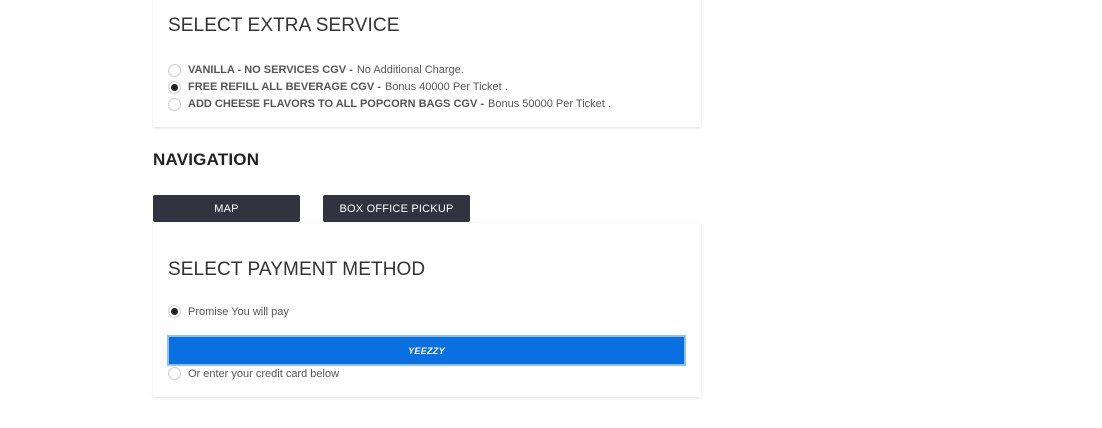 The image size is (1102, 428). I want to click on map-button: MAP, so click(226, 208).